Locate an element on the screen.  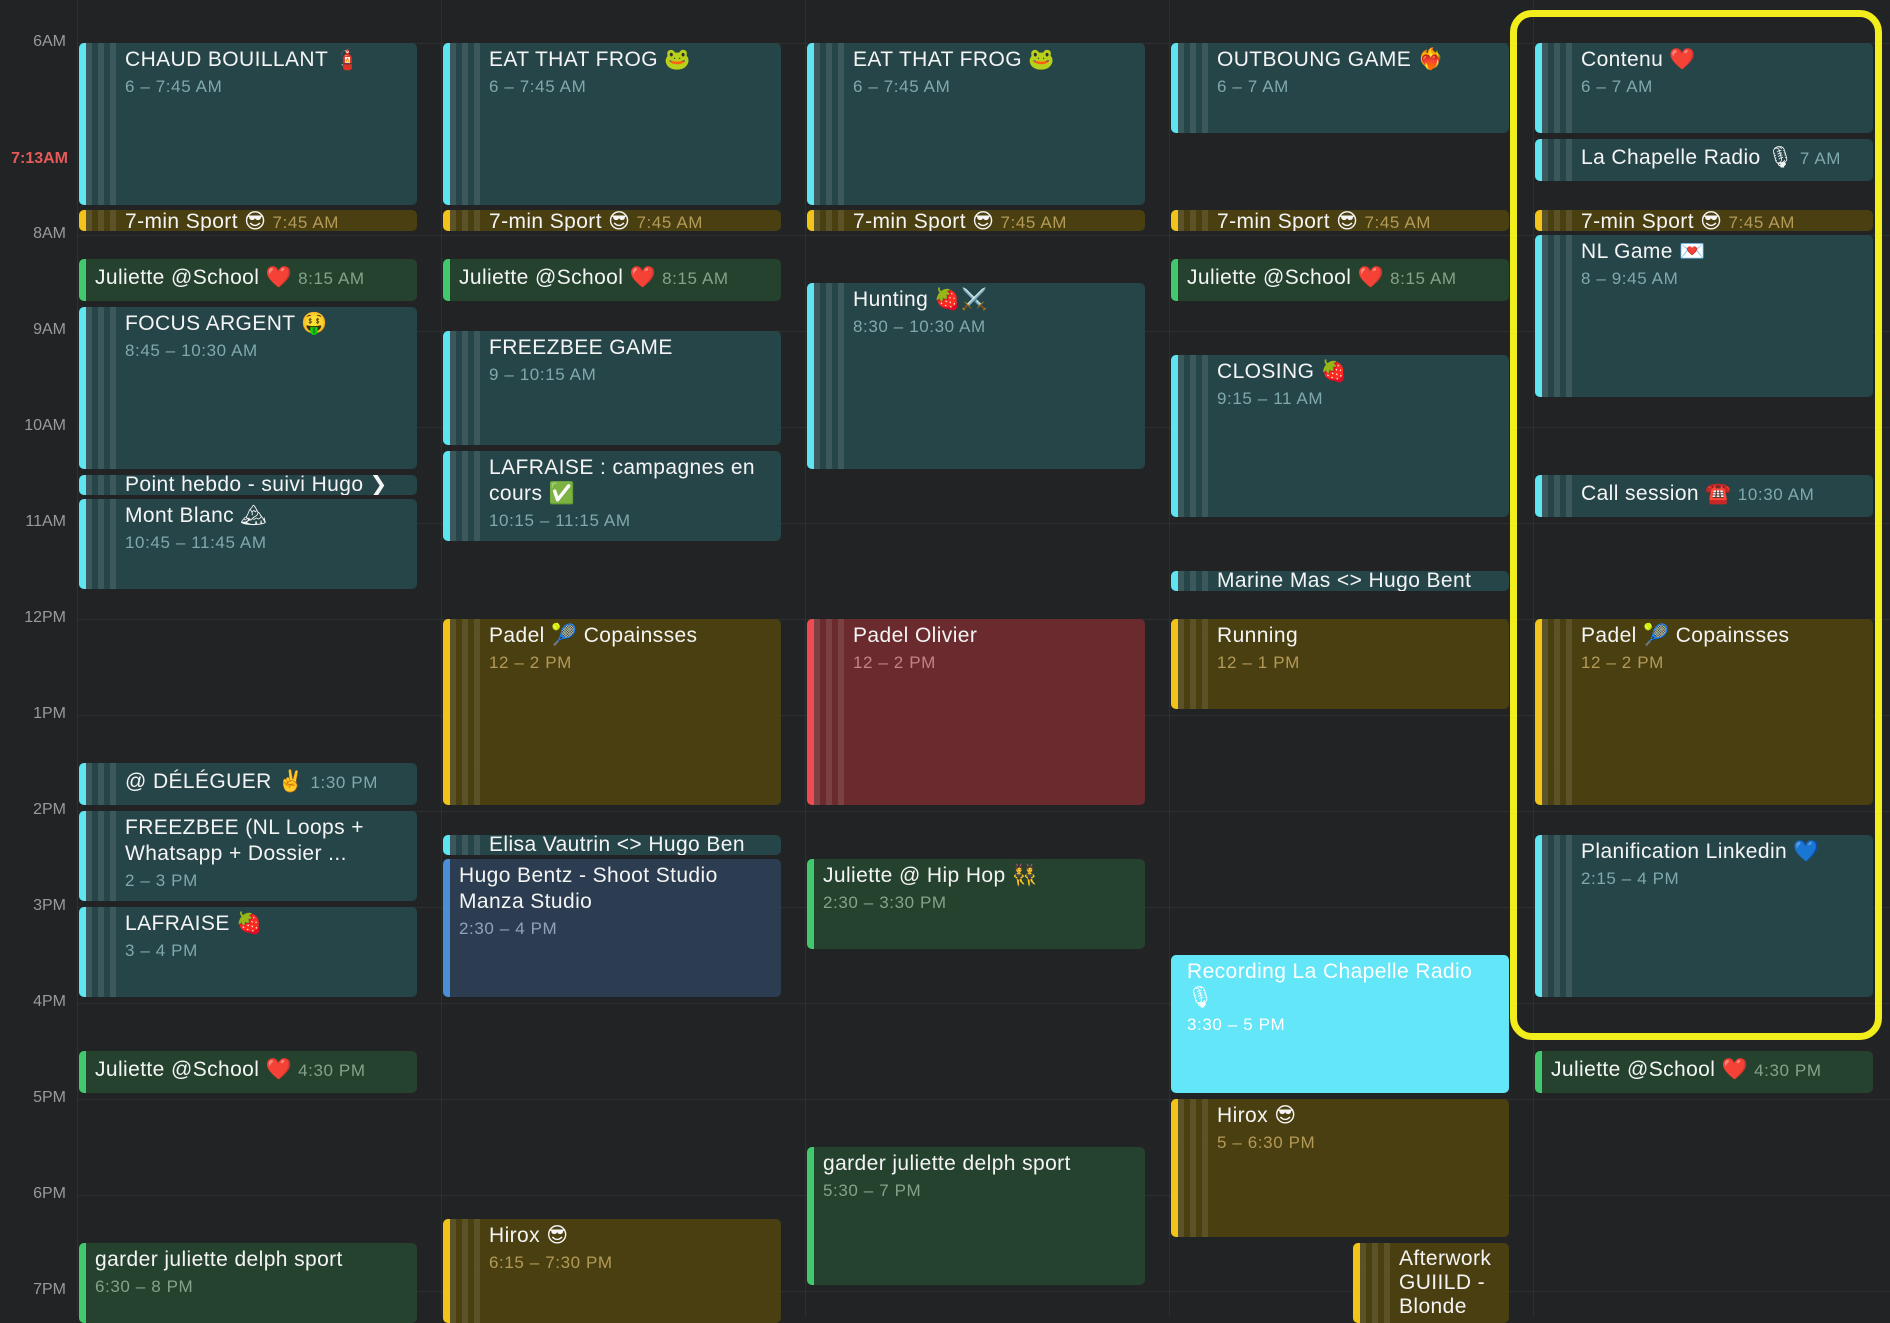
event-title: Marine Mas <> Hugo Bent is located at coordinates (1344, 581).